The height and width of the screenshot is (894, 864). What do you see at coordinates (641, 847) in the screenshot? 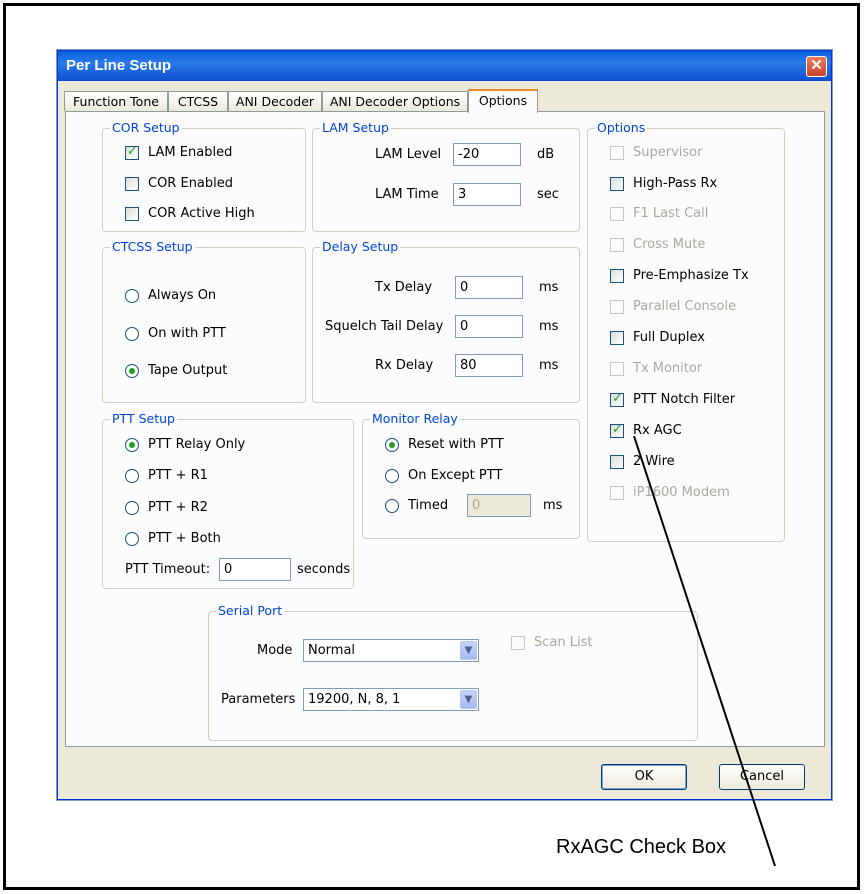
I see `rxagc-callout-caption: RxAGC Check Box` at bounding box center [641, 847].